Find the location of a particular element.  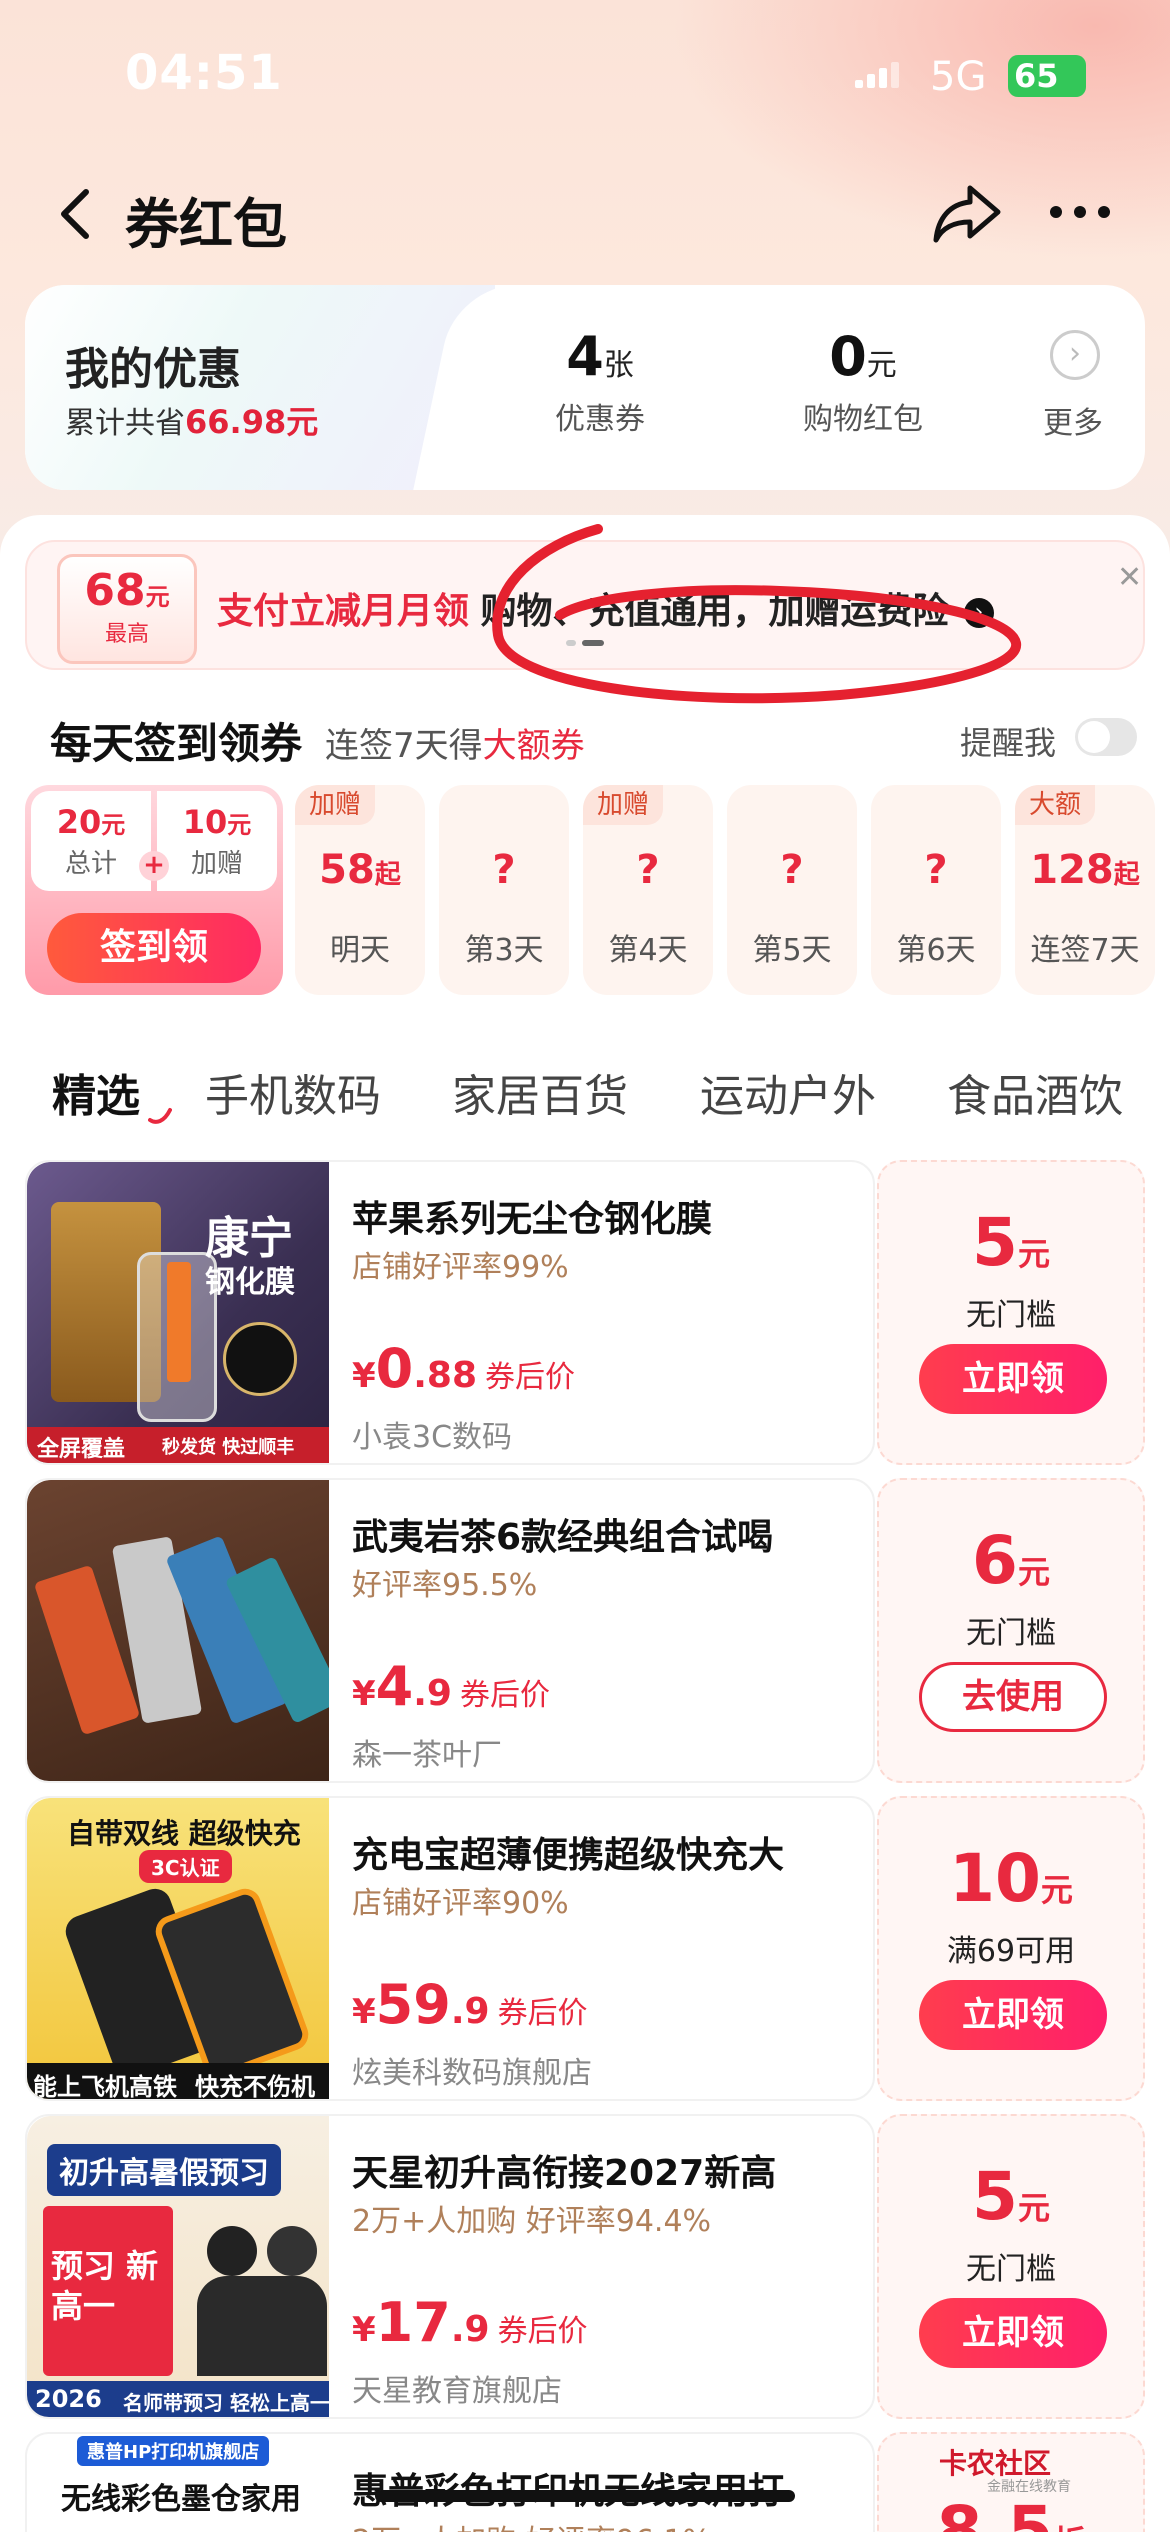

product-price: ¥0.88 券后价 is located at coordinates (464, 1368).